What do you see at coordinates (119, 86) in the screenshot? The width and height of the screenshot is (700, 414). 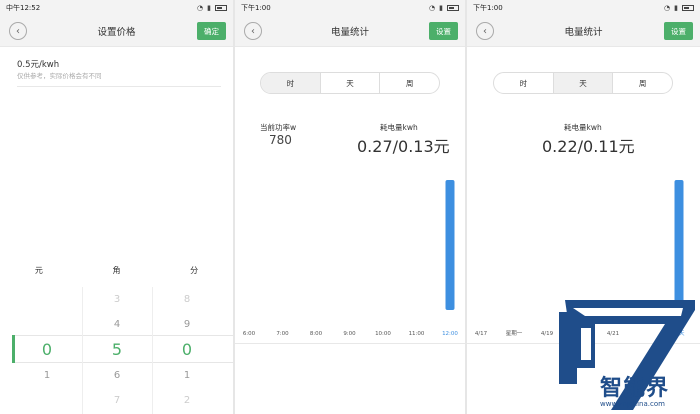 I see `divider` at bounding box center [119, 86].